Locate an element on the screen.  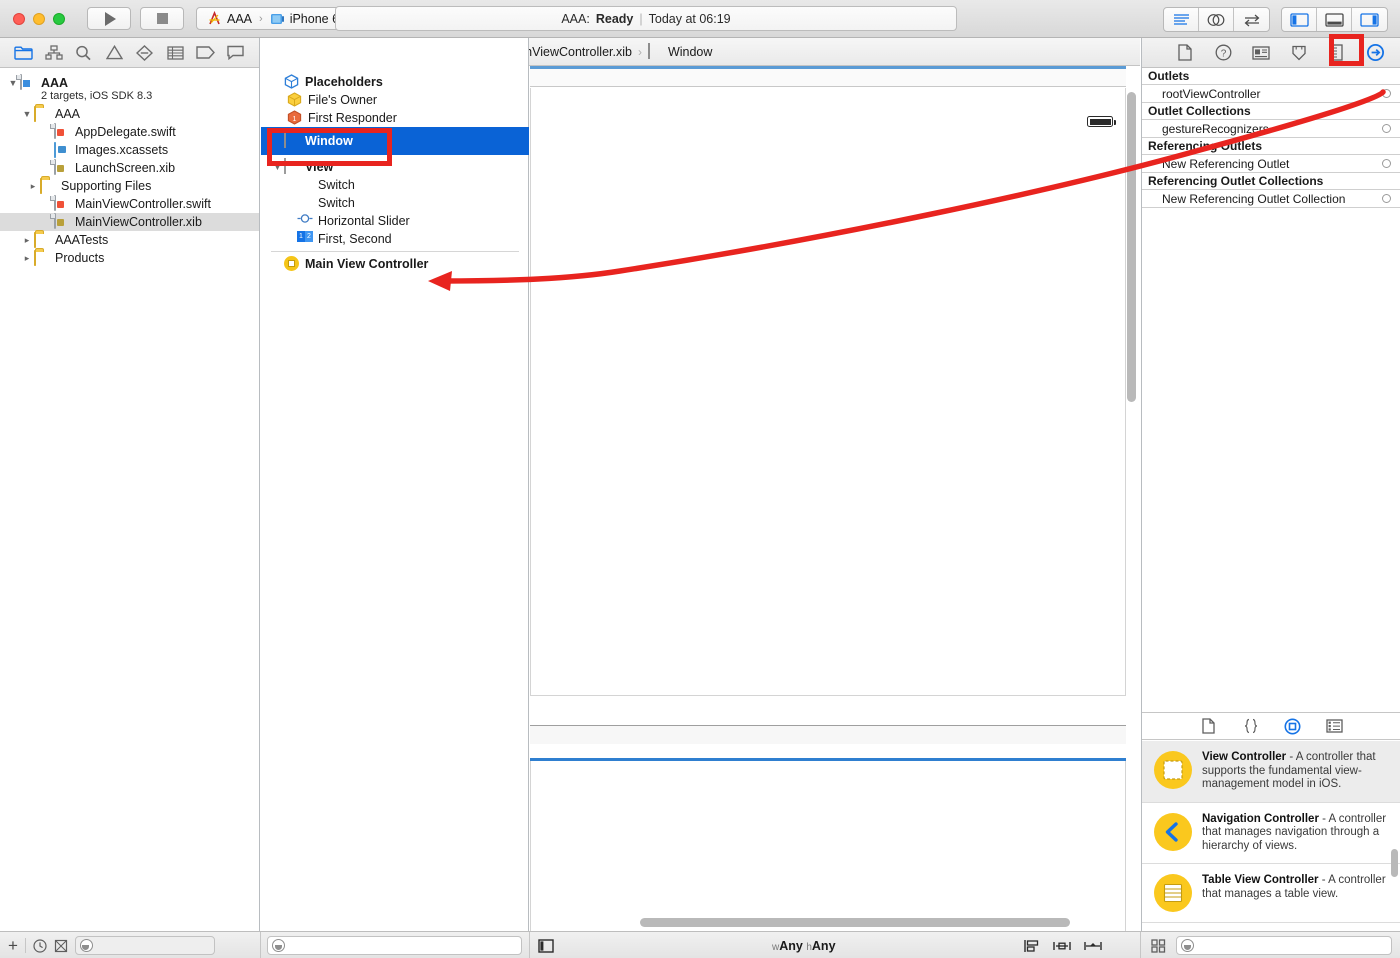
zoom-icon is located at coordinates (59, 18).